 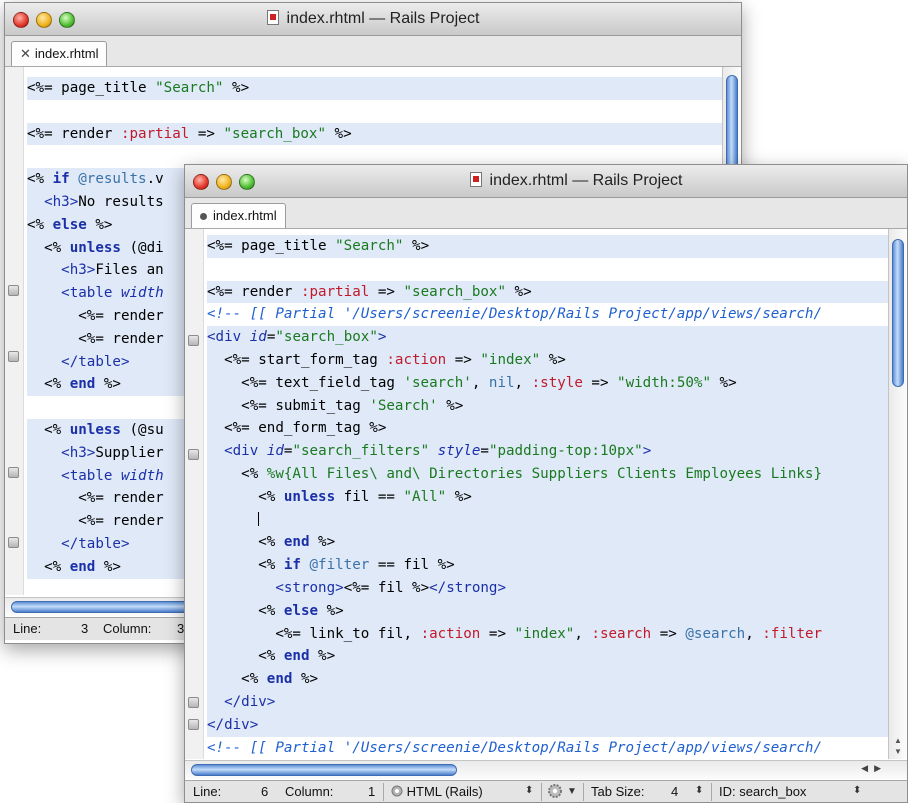 I want to click on symbol-popup-arrows-icon: ⬍, so click(x=857, y=790).